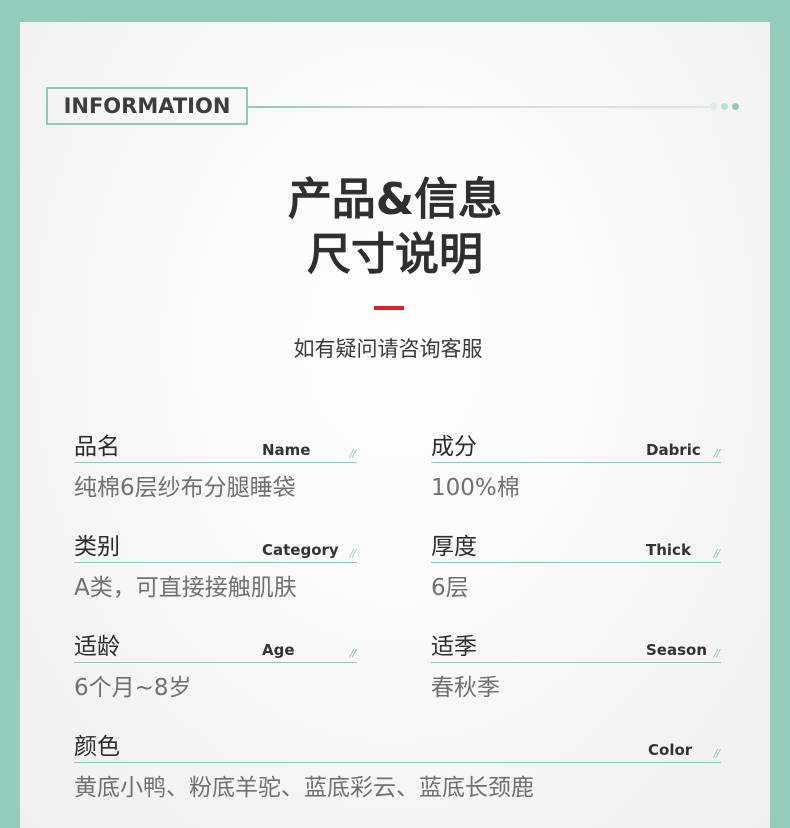 Image resolution: width=790 pixels, height=828 pixels. What do you see at coordinates (576, 546) in the screenshot?
I see `field-thick-head: 厚度 Thick //` at bounding box center [576, 546].